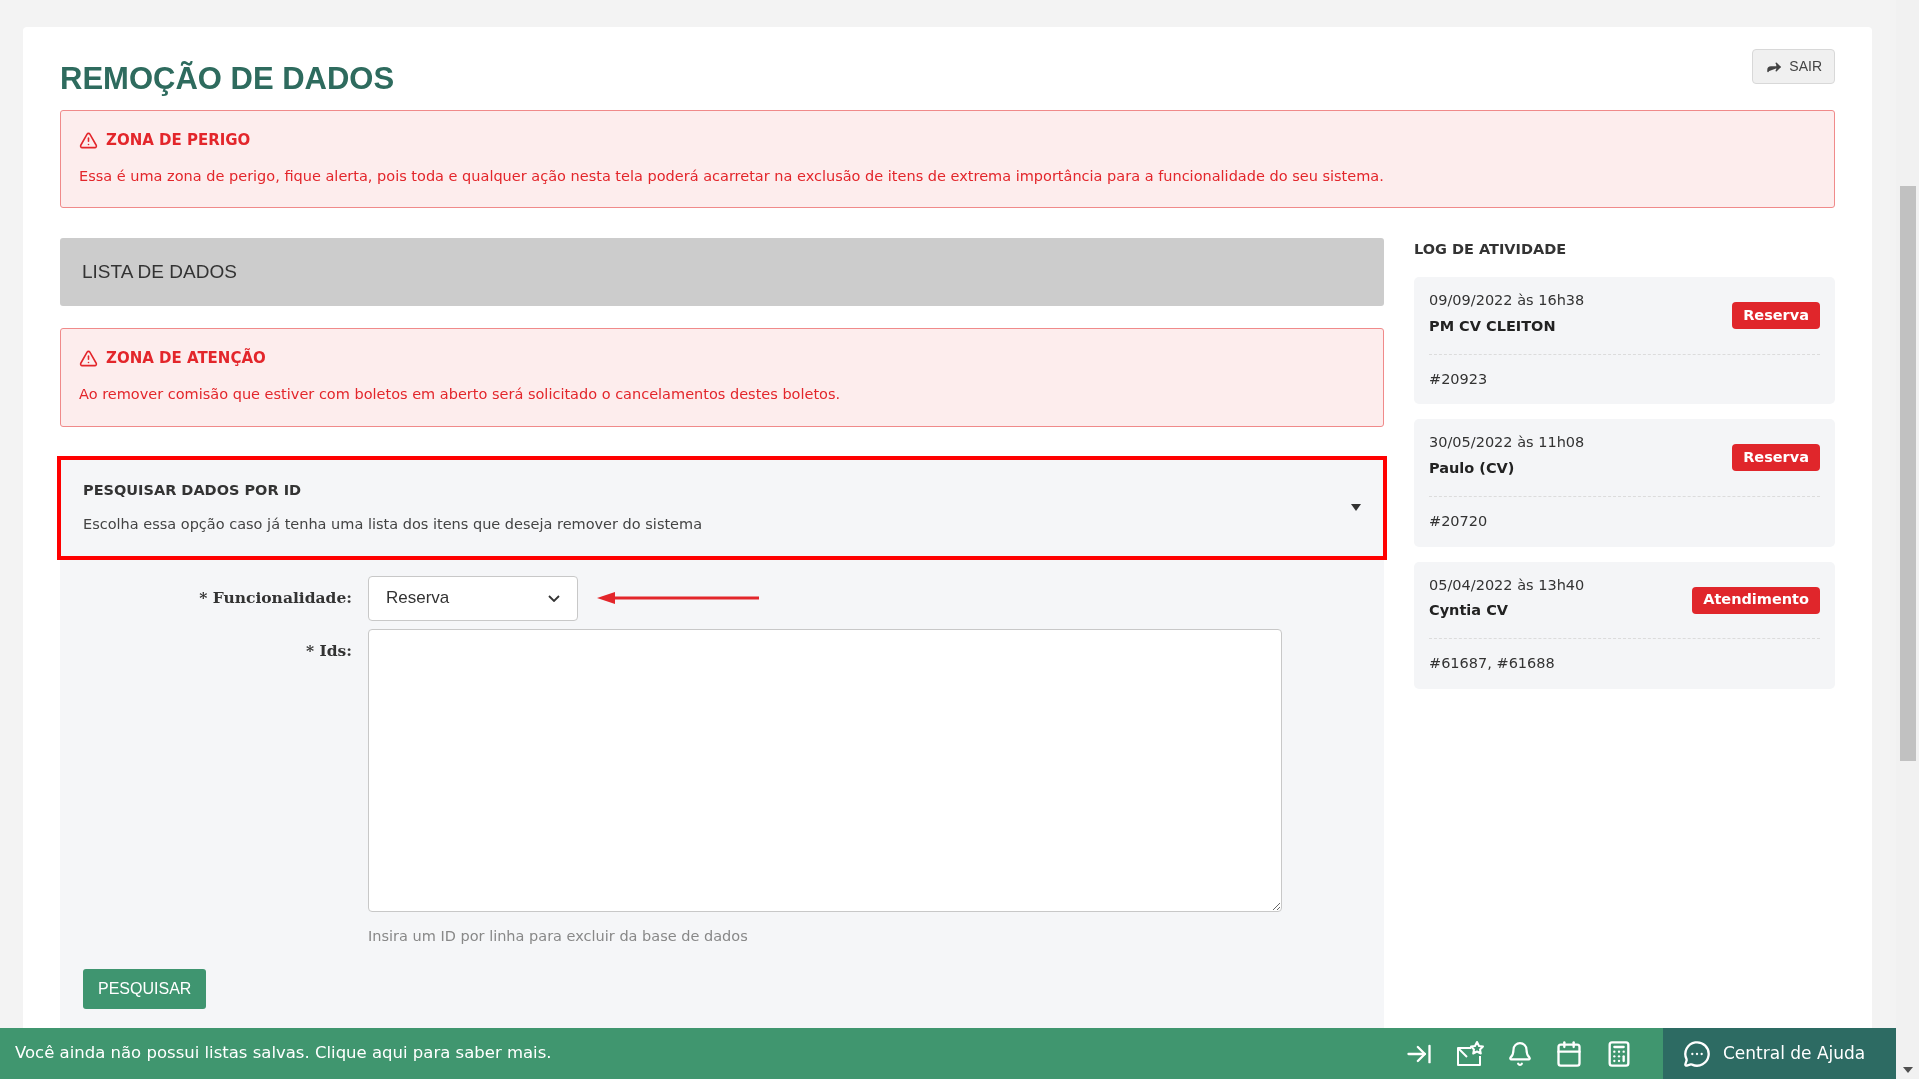 This screenshot has width=1919, height=1079. What do you see at coordinates (722, 507) in the screenshot?
I see `search-panel-header: PESQUISAR DADOS POR ID Escolha essa opção caso já tenha uma lista dos itens que deseja remover do sistema` at bounding box center [722, 507].